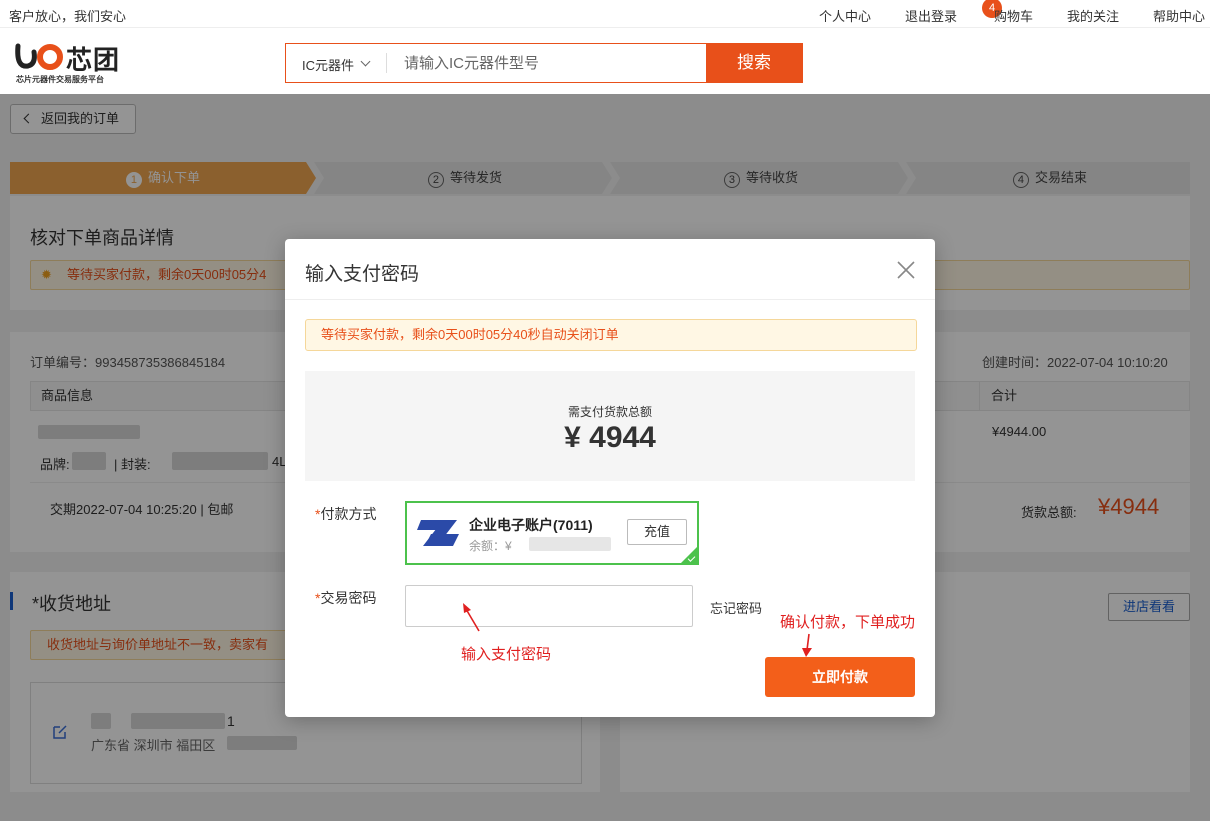 The image size is (1210, 821). What do you see at coordinates (365, 61) in the screenshot?
I see `chevron-down-icon` at bounding box center [365, 61].